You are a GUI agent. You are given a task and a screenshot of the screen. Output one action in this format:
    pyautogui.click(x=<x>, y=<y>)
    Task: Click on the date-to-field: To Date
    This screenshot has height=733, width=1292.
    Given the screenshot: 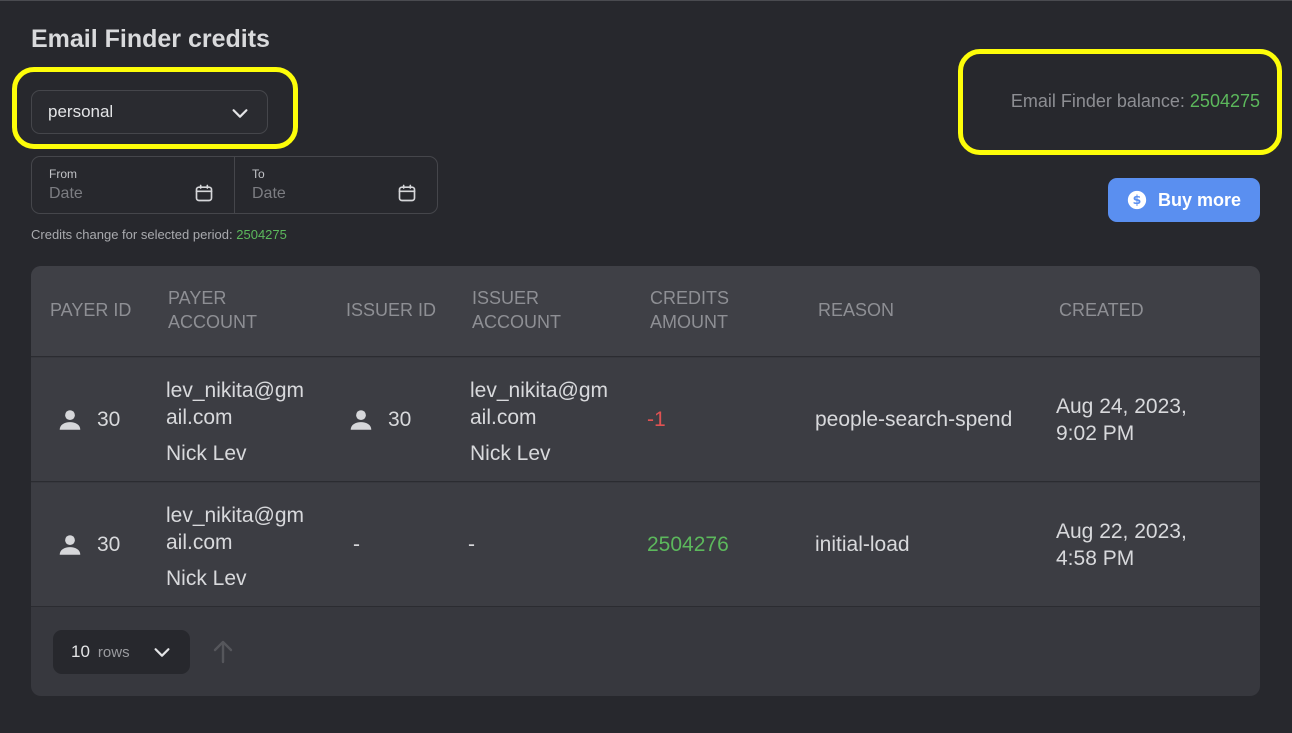 What is the action you would take?
    pyautogui.click(x=335, y=185)
    